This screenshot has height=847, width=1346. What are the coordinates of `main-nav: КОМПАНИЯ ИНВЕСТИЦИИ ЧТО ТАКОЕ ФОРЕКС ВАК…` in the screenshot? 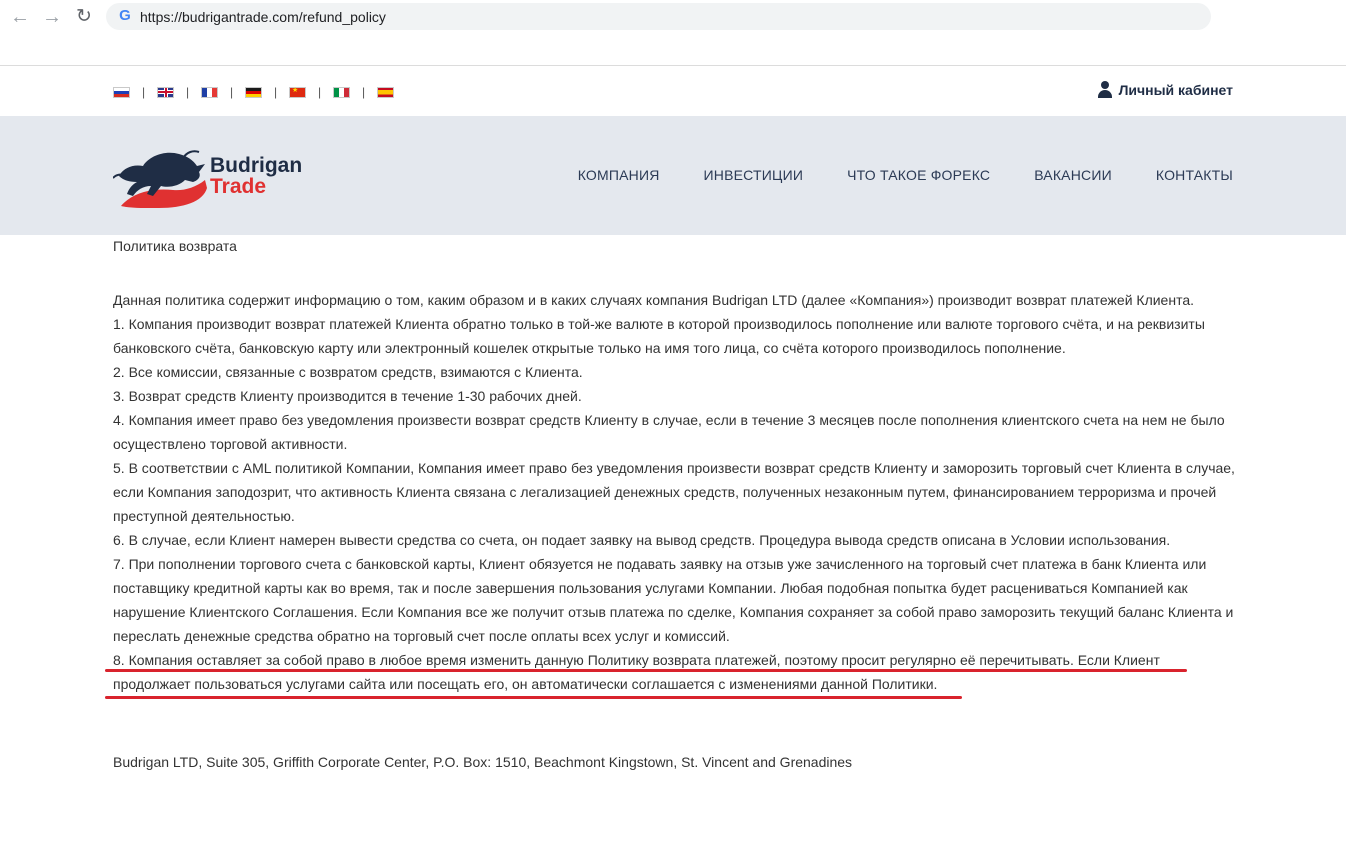 It's located at (883, 175).